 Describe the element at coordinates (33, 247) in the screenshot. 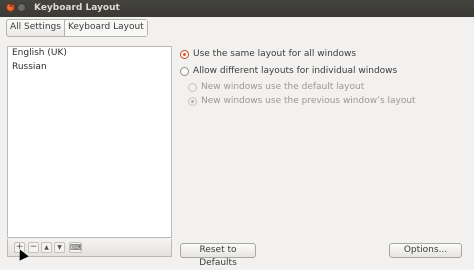

I see `remove-layout-button: −` at that location.